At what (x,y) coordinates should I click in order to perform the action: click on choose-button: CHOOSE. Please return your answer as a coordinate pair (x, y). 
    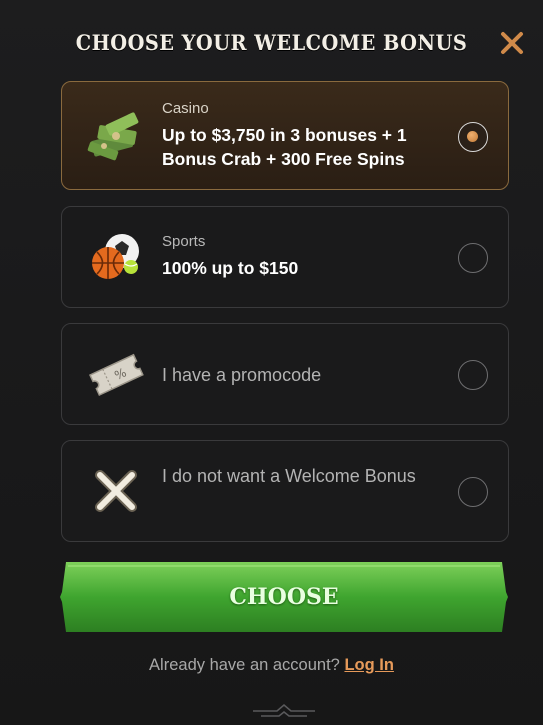
    Looking at the image, I should click on (284, 597).